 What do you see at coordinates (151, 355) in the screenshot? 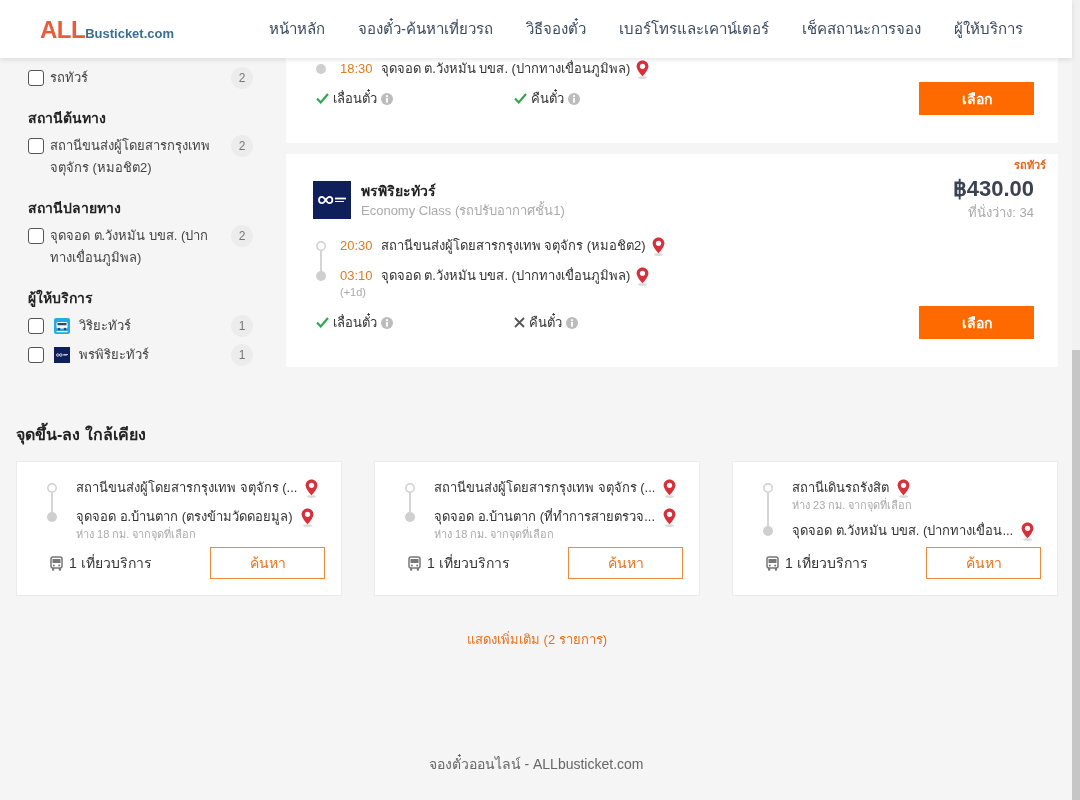
I see `filter-label: พรพิริยะทัวร์` at bounding box center [151, 355].